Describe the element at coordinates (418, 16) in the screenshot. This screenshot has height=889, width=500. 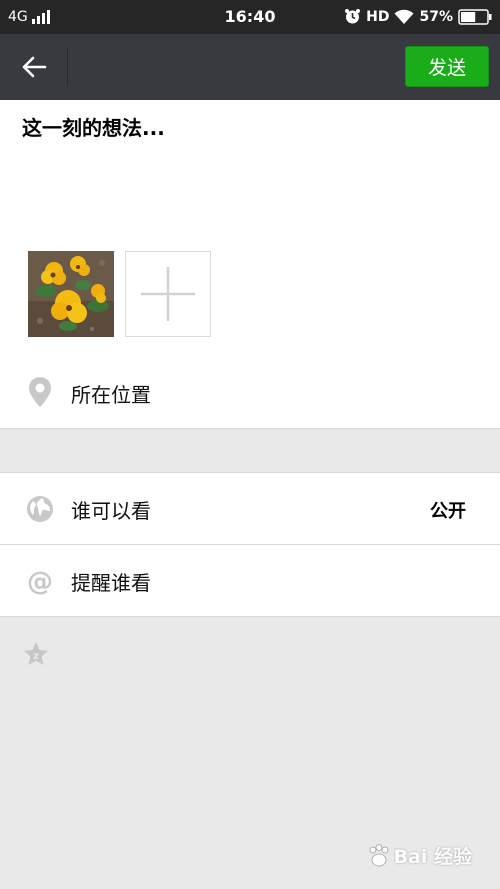
I see `status-icons: HD 57%` at that location.